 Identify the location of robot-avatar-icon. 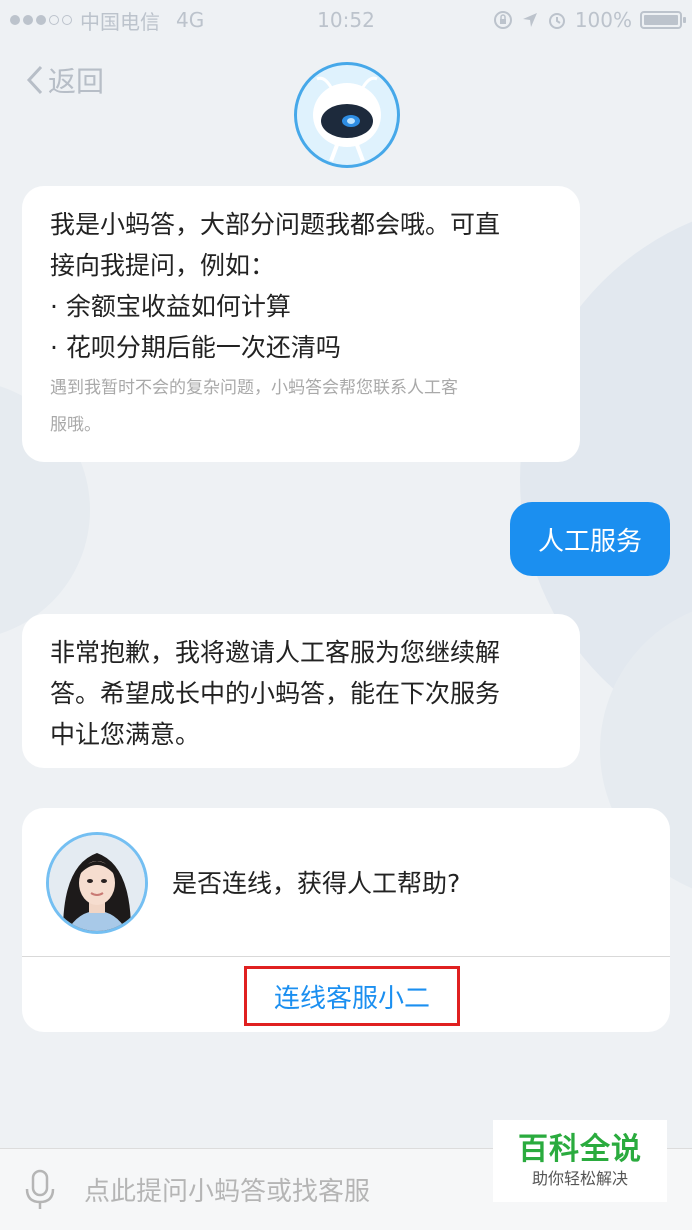
(347, 115).